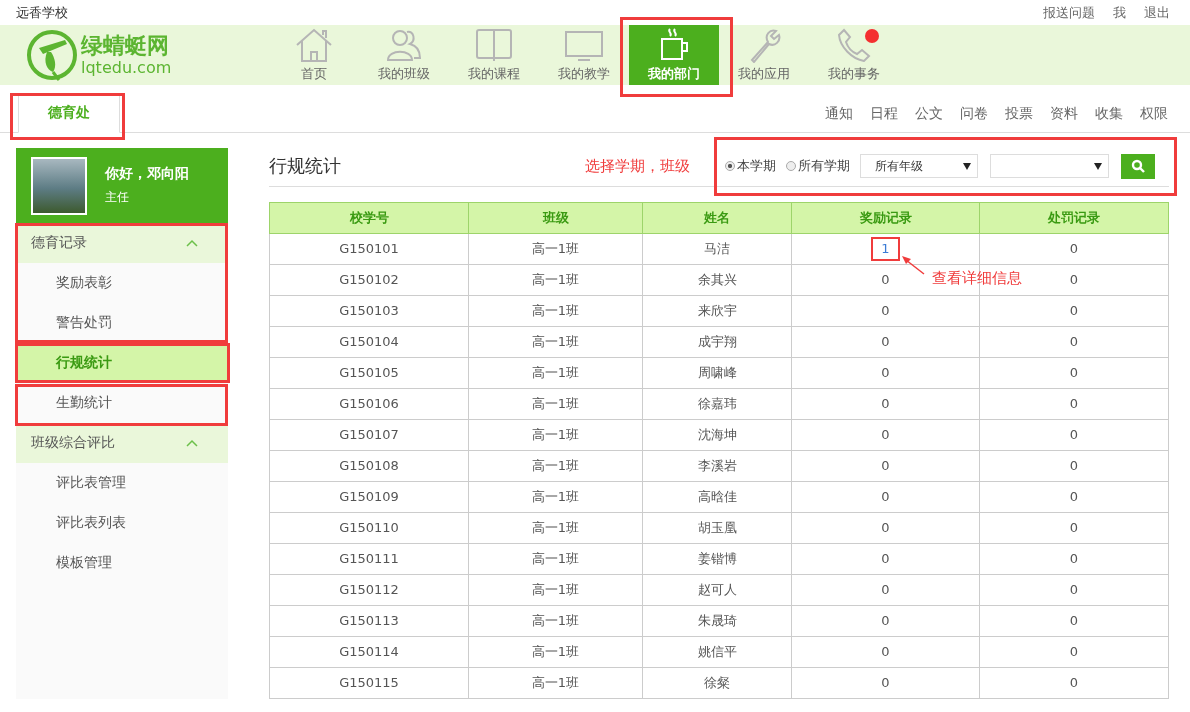 This screenshot has width=1190, height=712. Describe the element at coordinates (369, 652) in the screenshot. I see `table-cell: G150114` at that location.